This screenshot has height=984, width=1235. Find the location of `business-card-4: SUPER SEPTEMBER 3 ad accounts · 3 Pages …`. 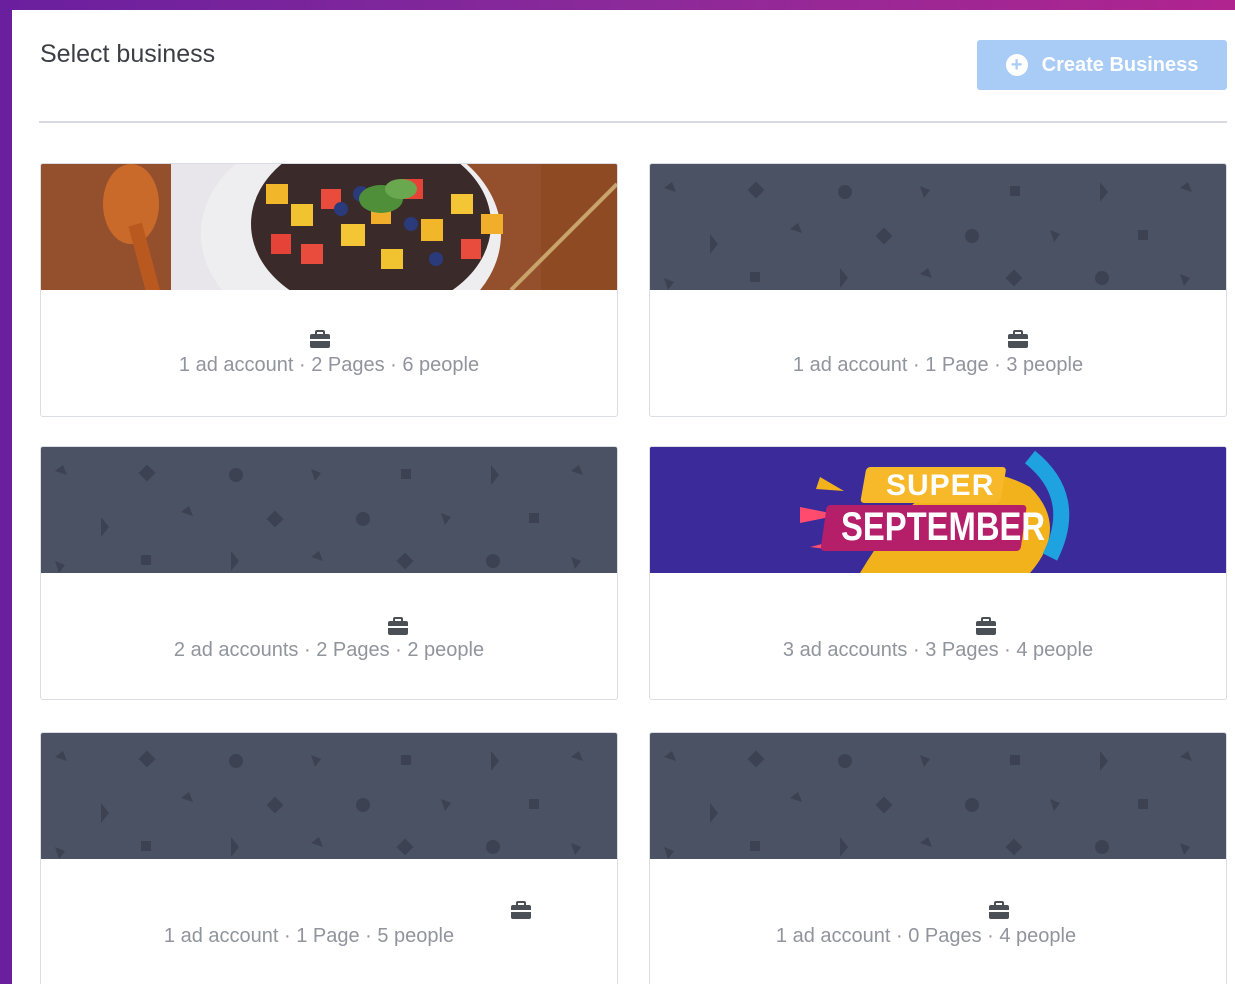

business-card-4: SUPER SEPTEMBER 3 ad accounts · 3 Pages … is located at coordinates (938, 573).